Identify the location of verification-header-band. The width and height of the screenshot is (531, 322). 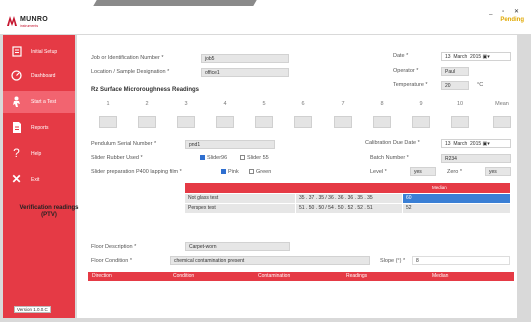
(347, 188).